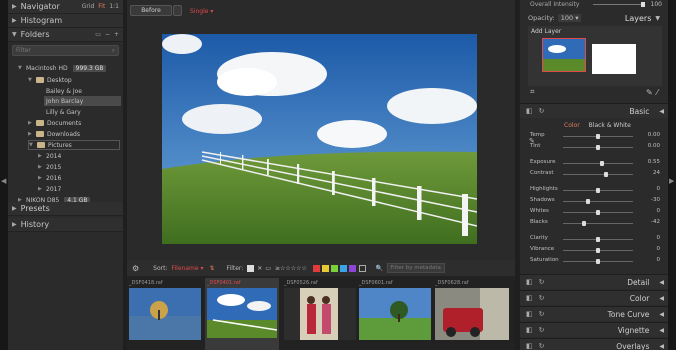  I want to click on tree-folder-lilly-gary: Lilly & Gary, so click(63, 112).